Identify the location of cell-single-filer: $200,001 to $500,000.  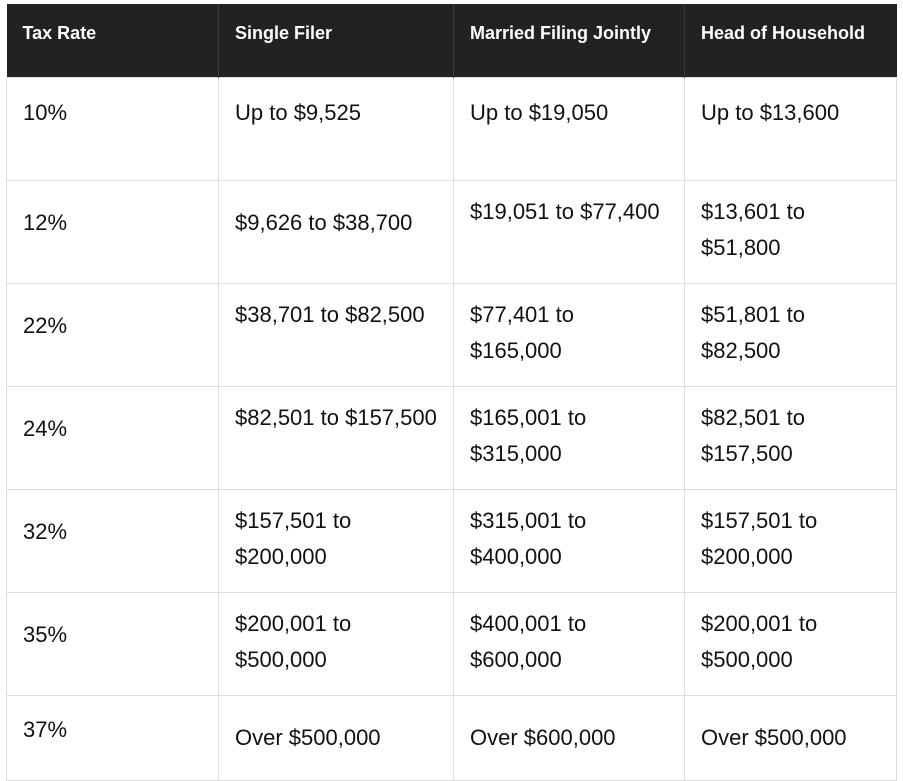
(336, 643).